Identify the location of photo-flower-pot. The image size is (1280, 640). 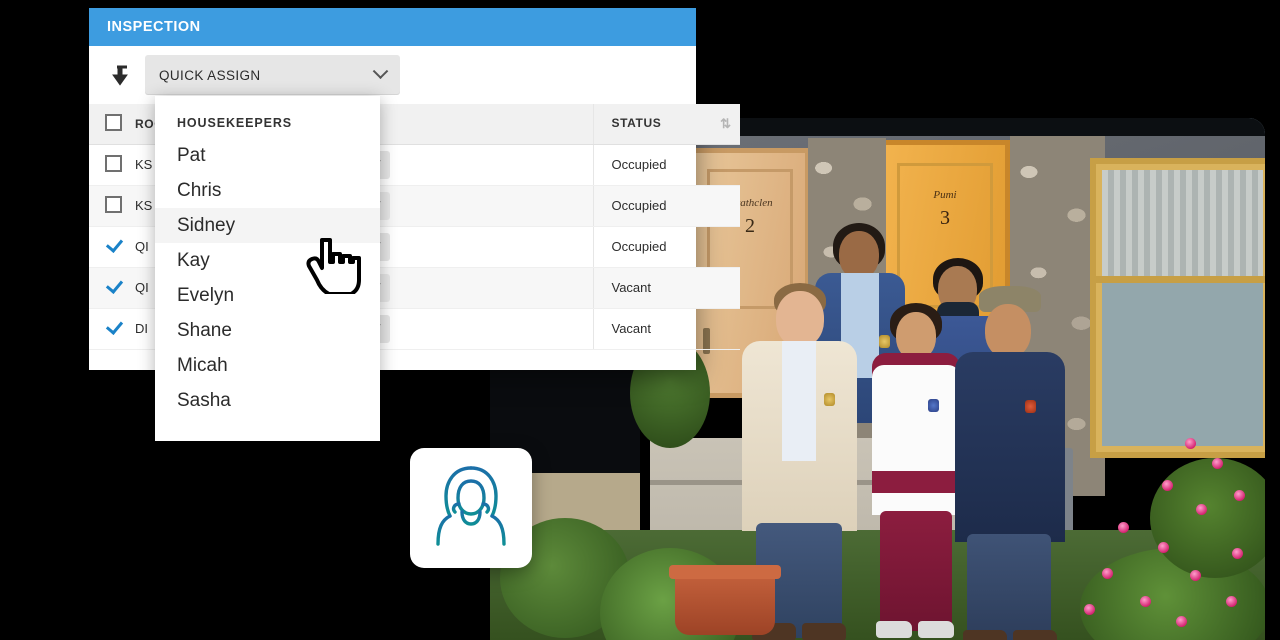
(725, 600).